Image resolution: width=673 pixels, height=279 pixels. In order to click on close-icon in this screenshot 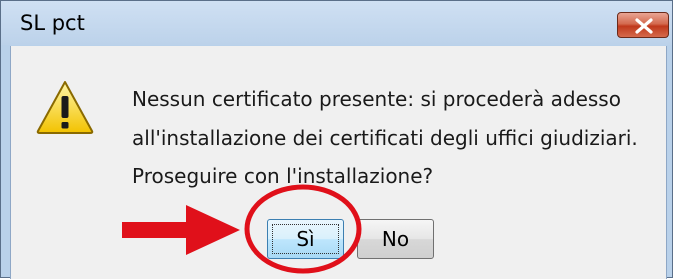, I will do `click(644, 26)`.